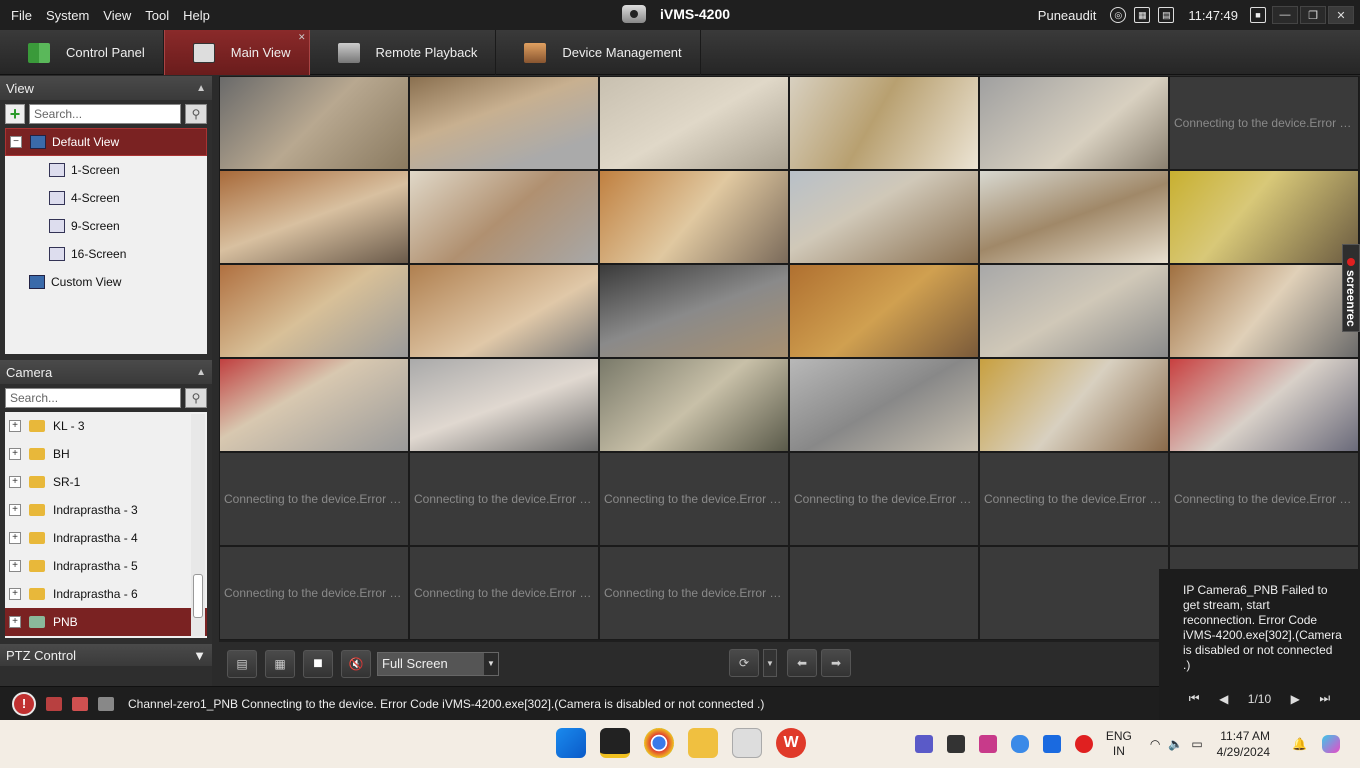 Image resolution: width=1360 pixels, height=768 pixels. What do you see at coordinates (791, 743) in the screenshot?
I see `wps-office-icon: W` at bounding box center [791, 743].